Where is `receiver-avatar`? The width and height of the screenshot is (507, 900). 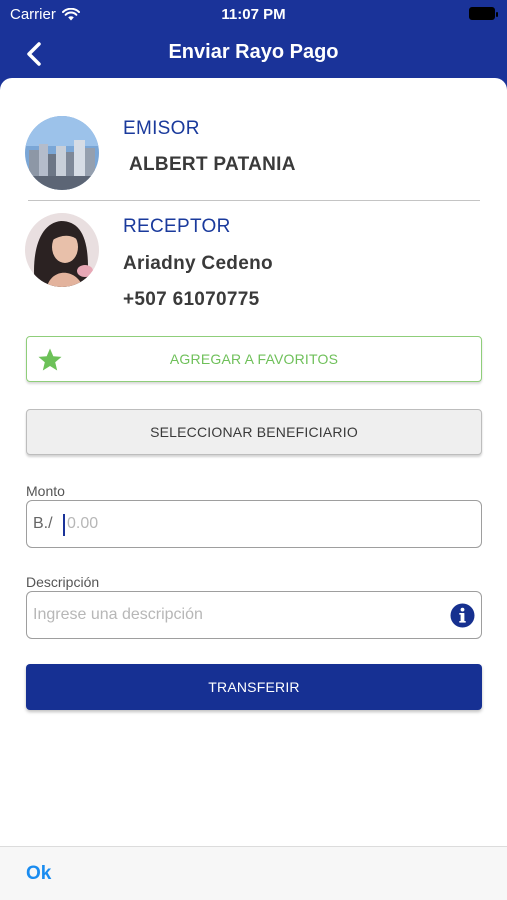 receiver-avatar is located at coordinates (62, 250).